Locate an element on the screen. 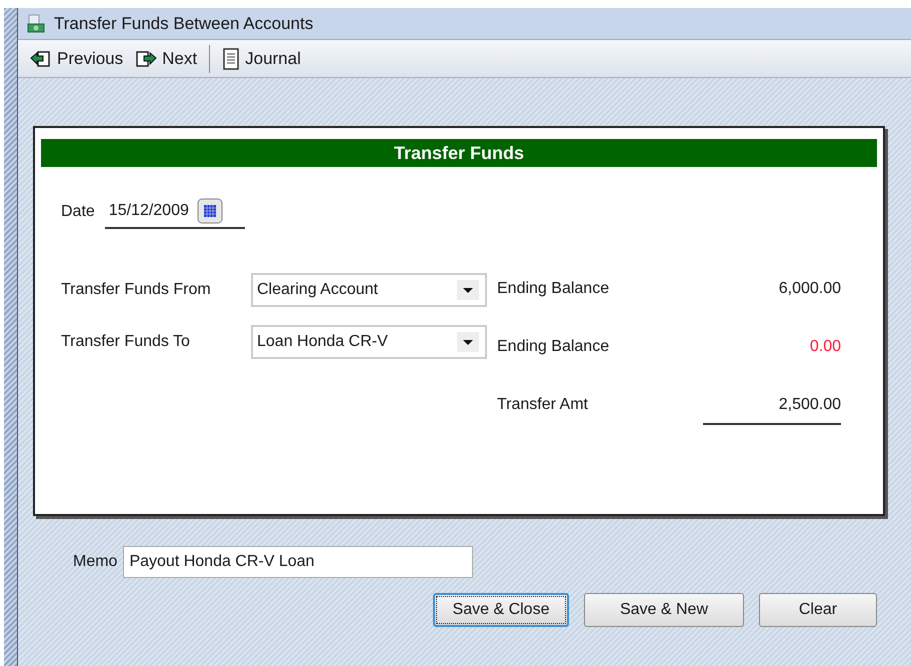 This screenshot has width=911, height=666. date-label: Date is located at coordinates (78, 212).